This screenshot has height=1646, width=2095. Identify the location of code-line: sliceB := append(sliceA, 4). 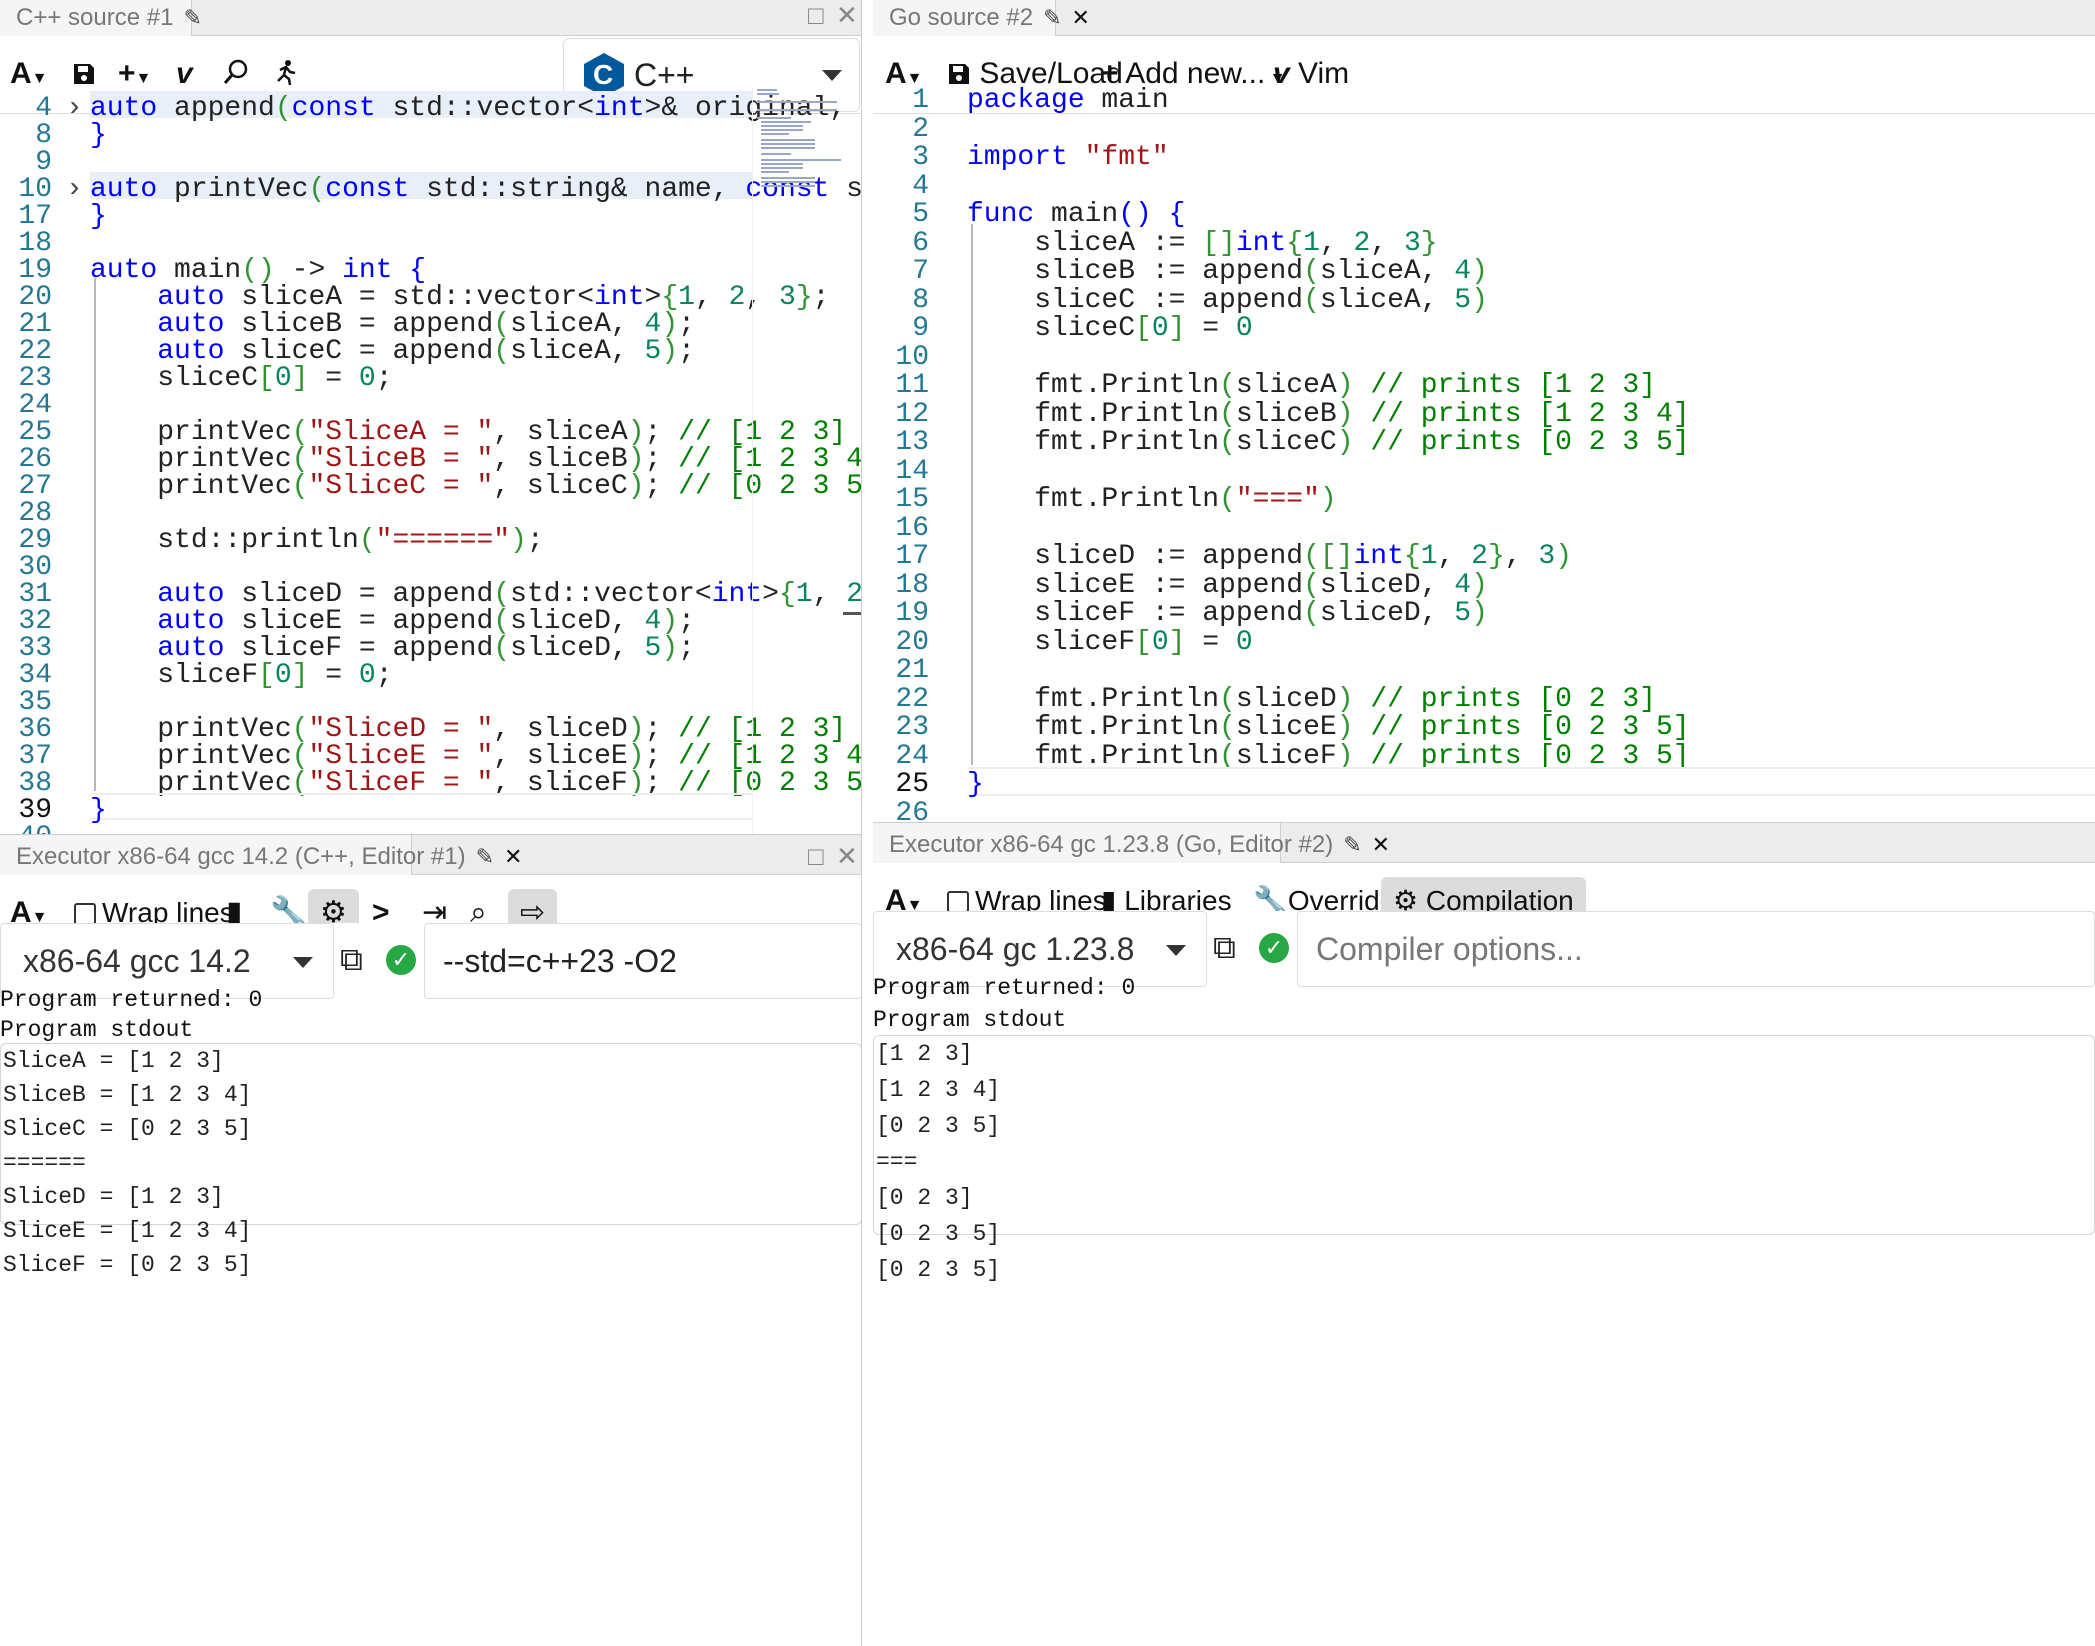
(1227, 271).